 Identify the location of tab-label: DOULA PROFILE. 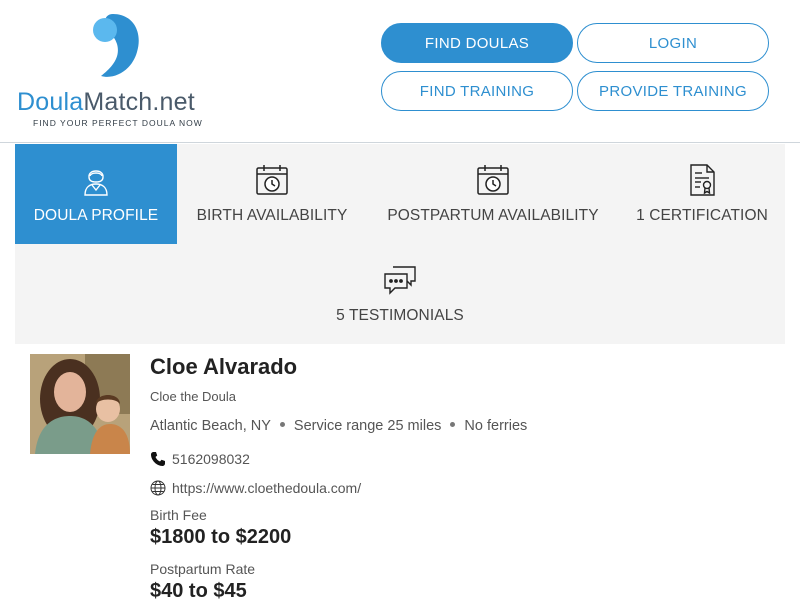
(96, 215).